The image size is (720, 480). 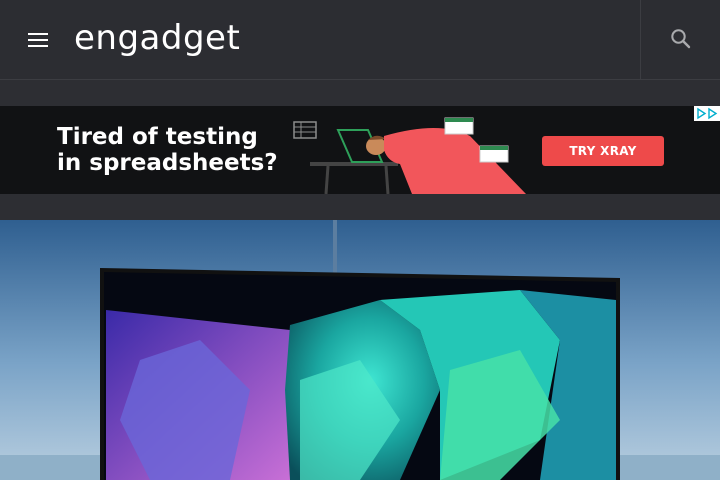 I want to click on engadget-logo: engadget, so click(x=157, y=38).